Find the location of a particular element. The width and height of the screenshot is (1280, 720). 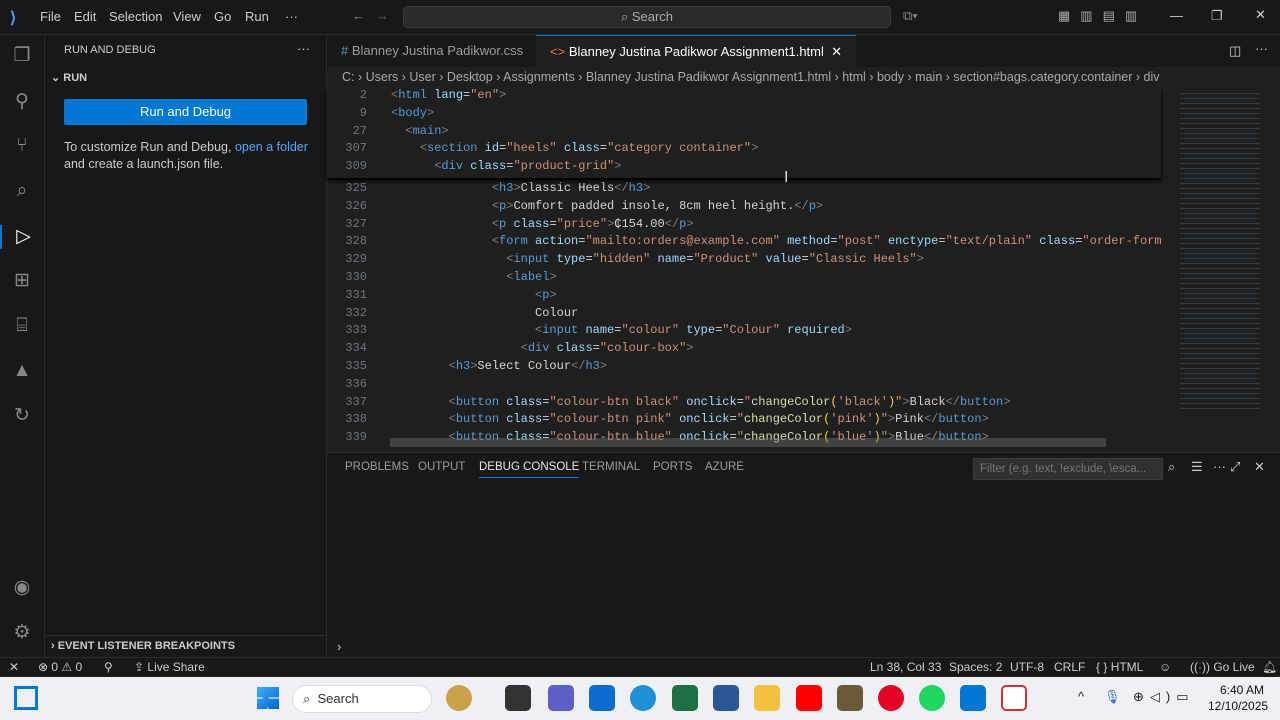

breadcrumb-item: User is located at coordinates (422, 77).